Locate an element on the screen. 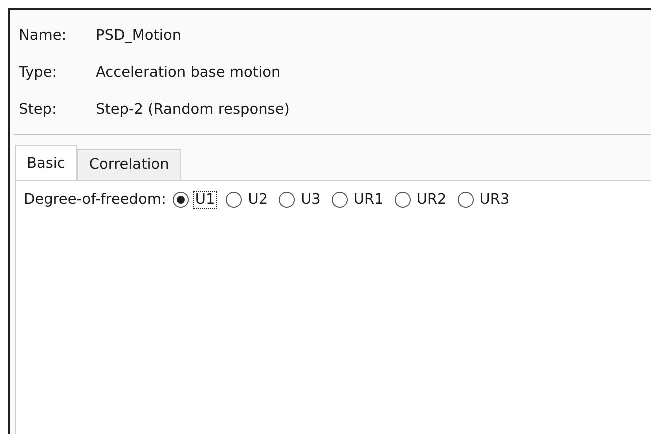 The height and width of the screenshot is (434, 651). field-label: Step: is located at coordinates (38, 110).